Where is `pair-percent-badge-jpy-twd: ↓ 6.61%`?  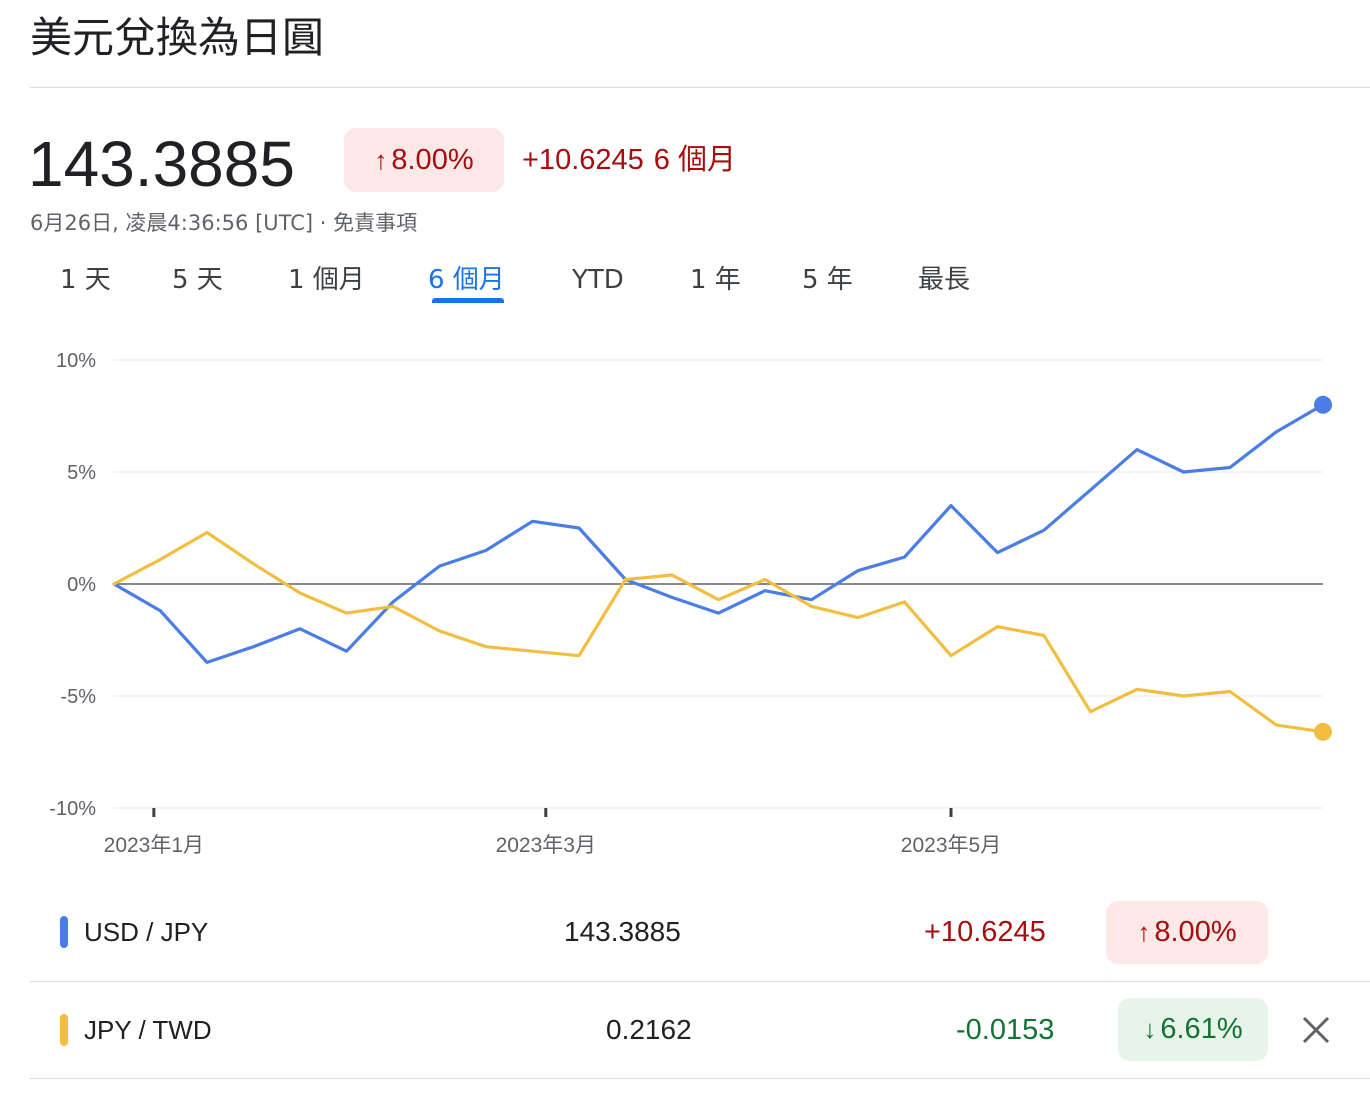
pair-percent-badge-jpy-twd: ↓ 6.61% is located at coordinates (1193, 1029).